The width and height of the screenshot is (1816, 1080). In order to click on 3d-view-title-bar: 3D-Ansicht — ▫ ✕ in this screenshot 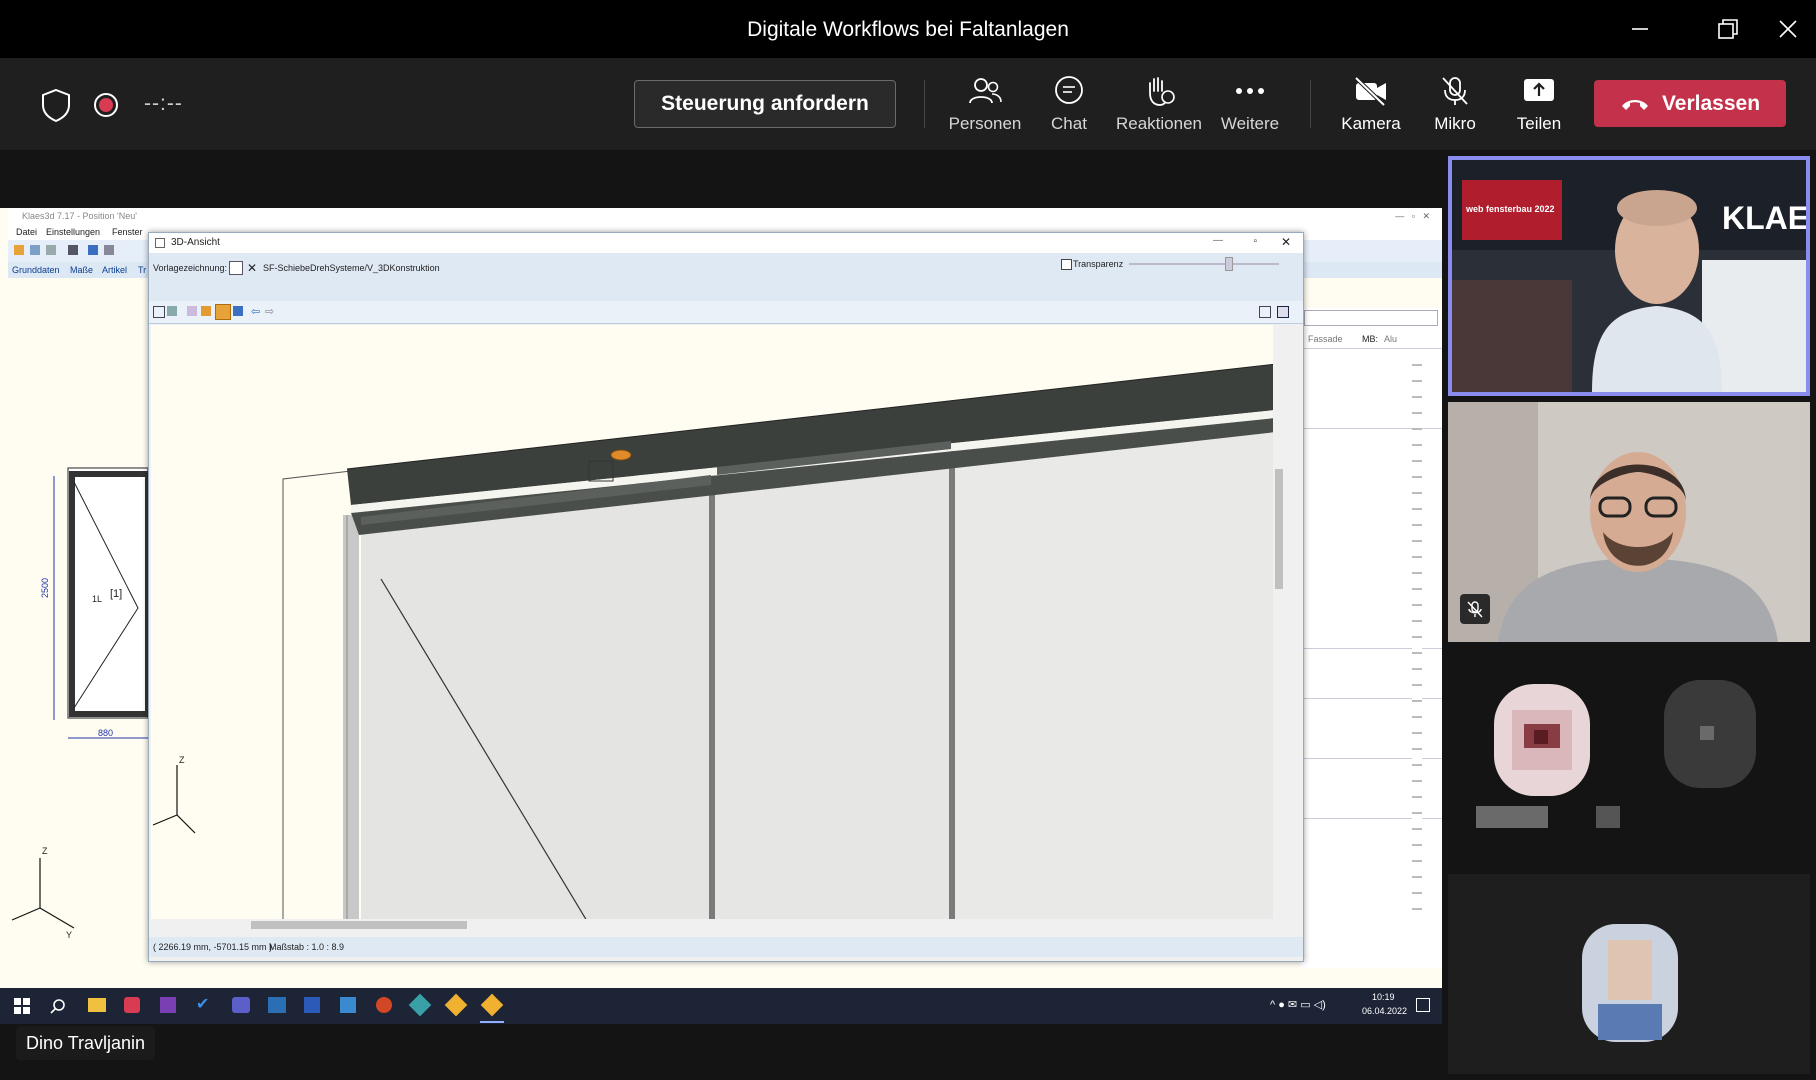, I will do `click(726, 243)`.